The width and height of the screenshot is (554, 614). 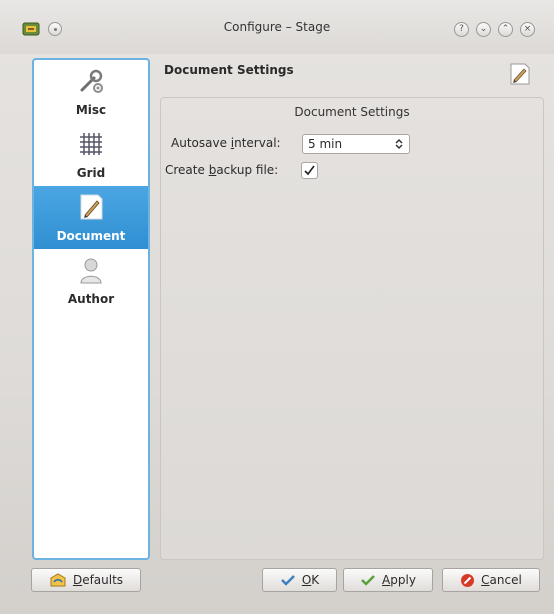 I want to click on create-backup-checkbox, so click(x=309, y=170).